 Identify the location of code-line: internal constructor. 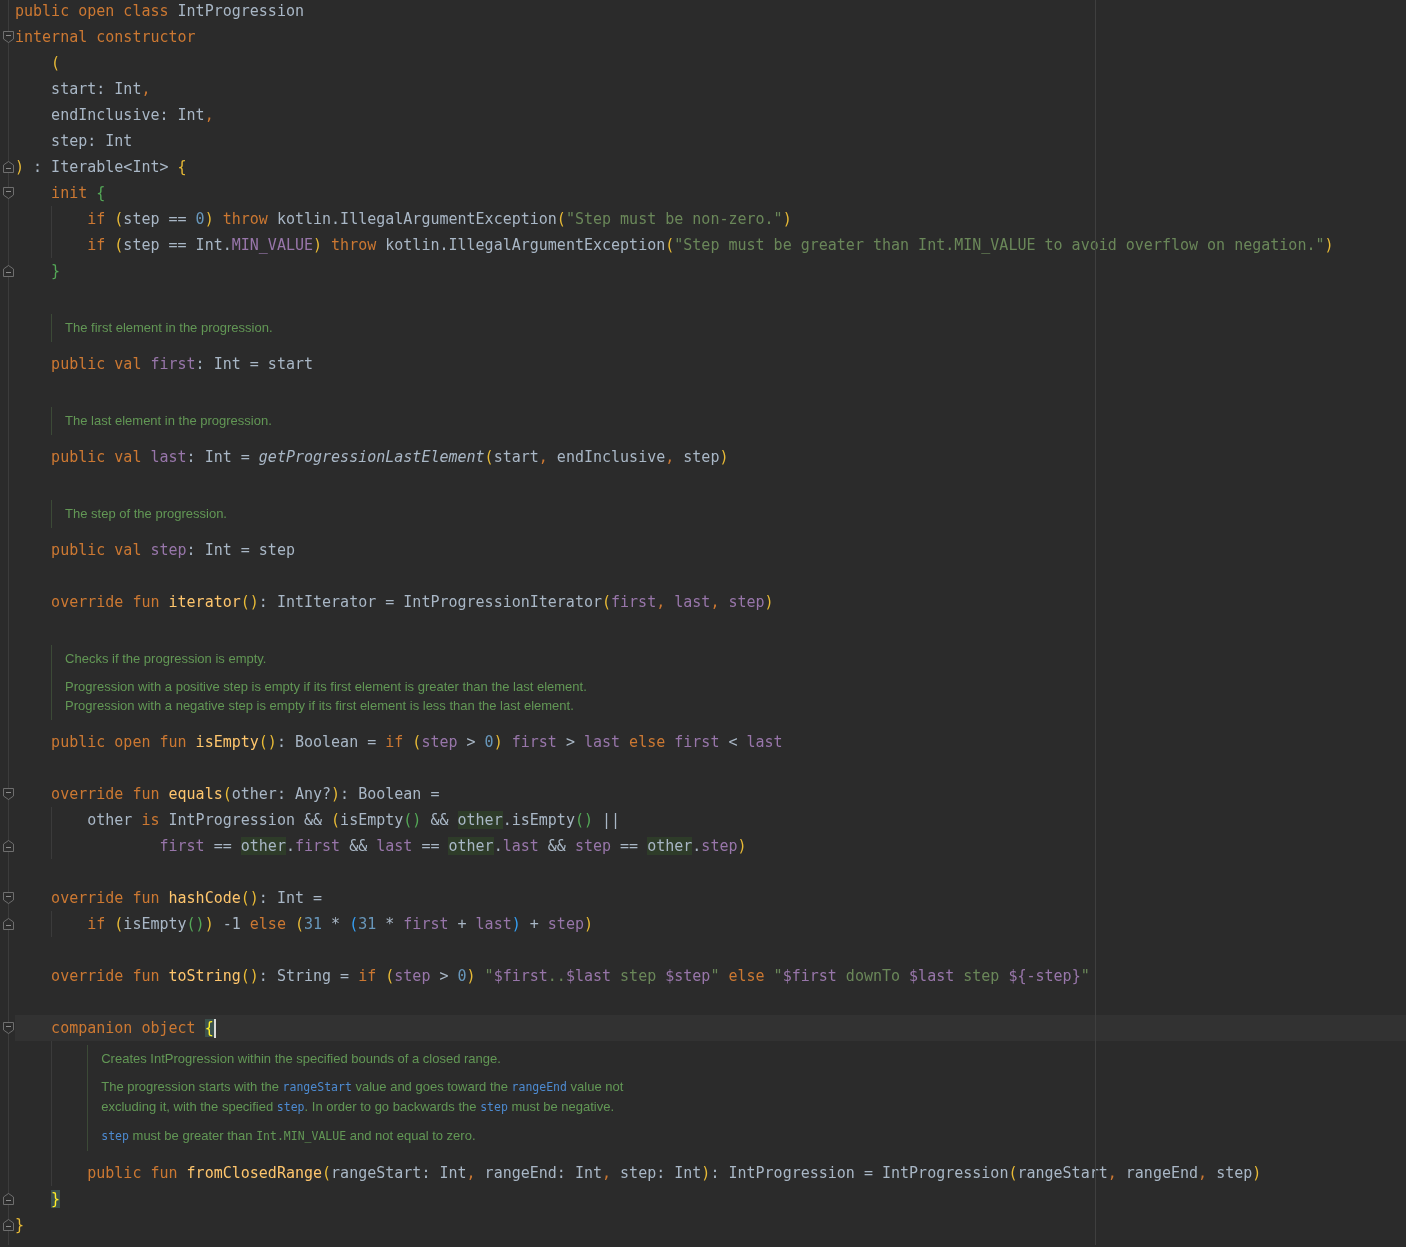
(105, 37).